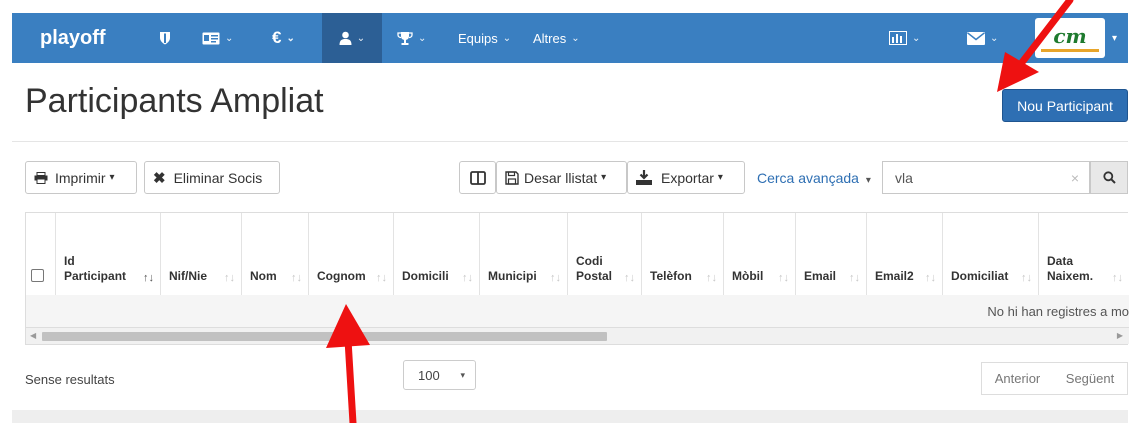  I want to click on page-title: Participants Ampliat, so click(174, 101).